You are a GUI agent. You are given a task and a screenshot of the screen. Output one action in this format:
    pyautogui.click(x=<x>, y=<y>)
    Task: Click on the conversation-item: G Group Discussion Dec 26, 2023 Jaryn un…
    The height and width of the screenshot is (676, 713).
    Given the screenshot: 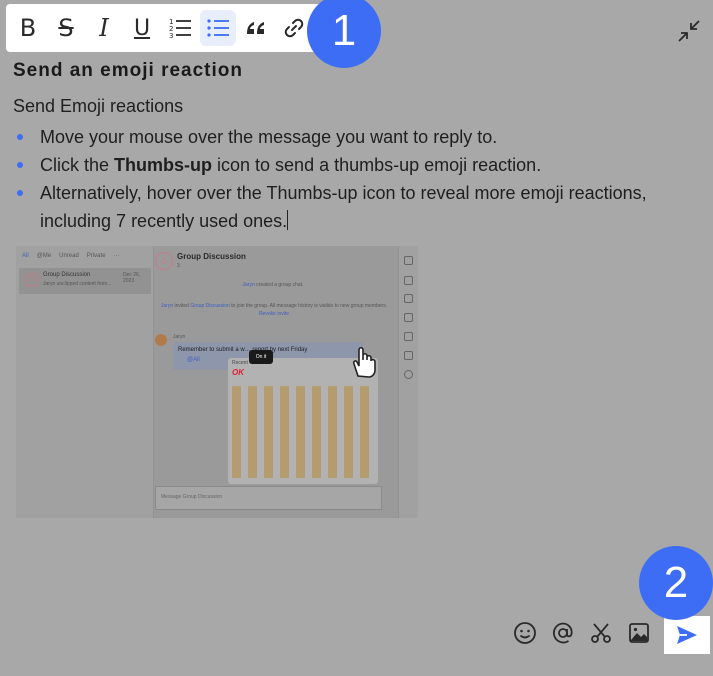 What is the action you would take?
    pyautogui.click(x=85, y=281)
    